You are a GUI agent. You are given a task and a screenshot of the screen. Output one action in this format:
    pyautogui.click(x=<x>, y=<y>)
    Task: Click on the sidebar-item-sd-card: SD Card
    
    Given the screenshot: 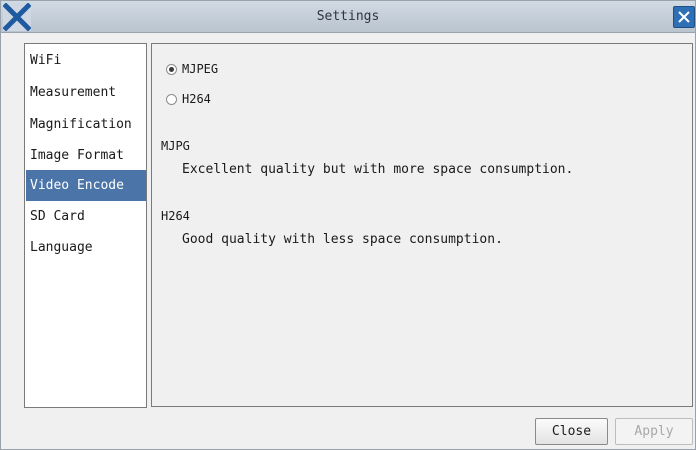 What is the action you would take?
    pyautogui.click(x=86, y=216)
    